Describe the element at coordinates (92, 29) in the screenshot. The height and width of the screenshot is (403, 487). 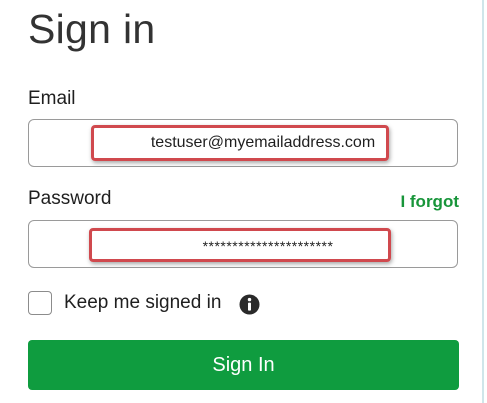
I see `page-title: Sign in` at that location.